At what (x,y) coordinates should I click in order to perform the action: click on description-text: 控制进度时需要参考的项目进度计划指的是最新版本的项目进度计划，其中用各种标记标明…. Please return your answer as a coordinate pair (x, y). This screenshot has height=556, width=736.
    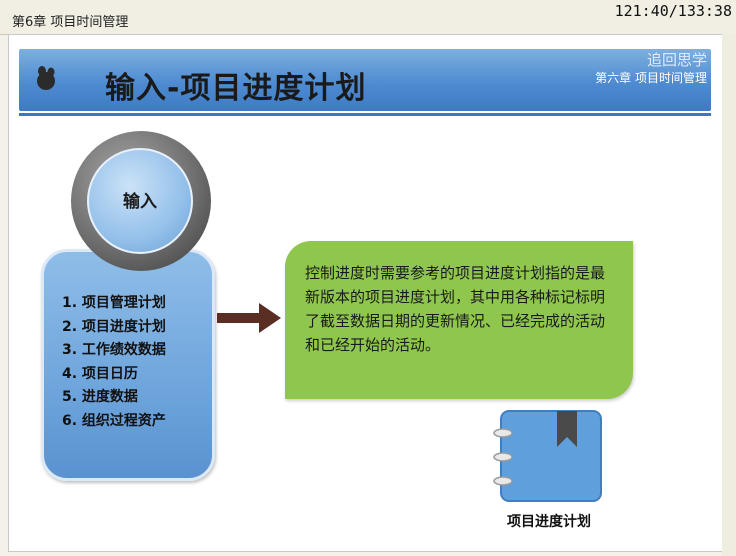
    Looking at the image, I should click on (455, 309).